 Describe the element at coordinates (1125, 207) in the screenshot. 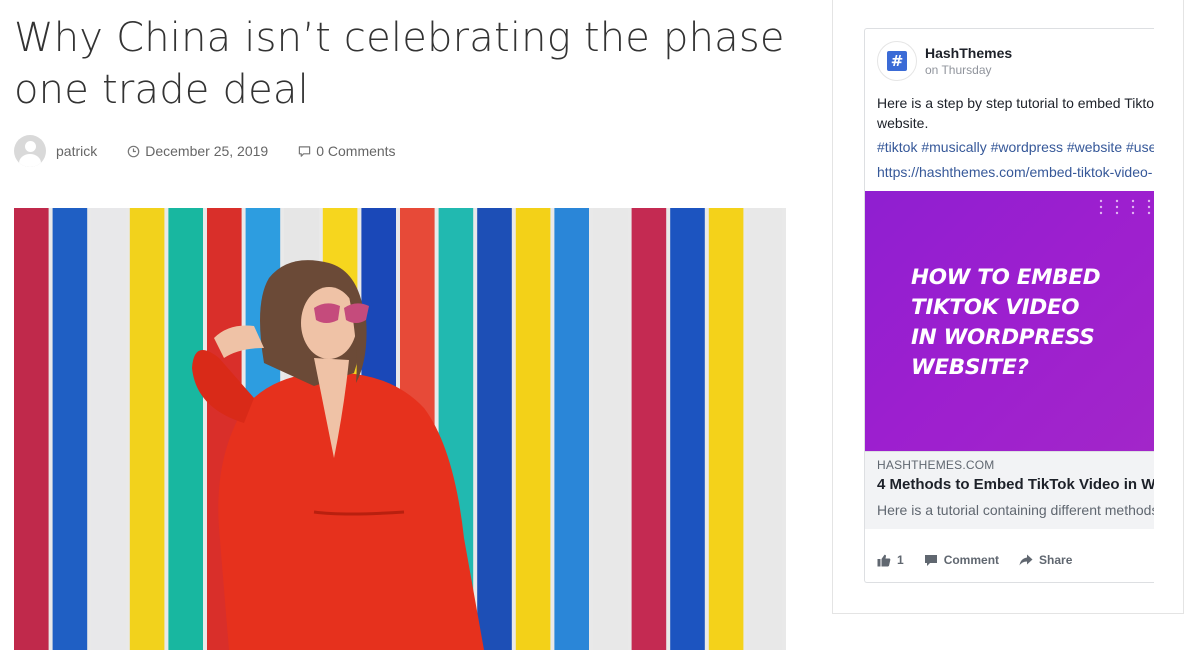

I see `dots-decoration` at that location.